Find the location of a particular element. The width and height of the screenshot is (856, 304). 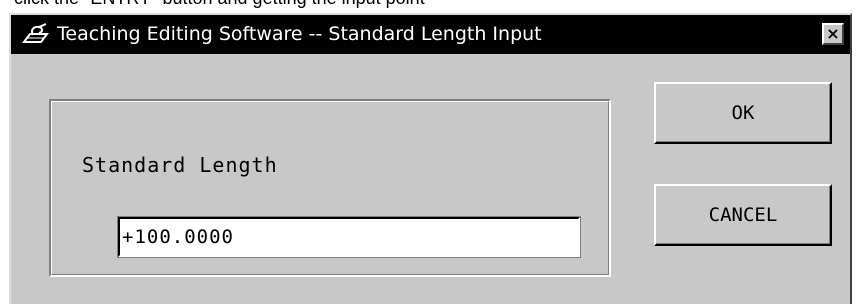

close-button: × is located at coordinates (833, 34).